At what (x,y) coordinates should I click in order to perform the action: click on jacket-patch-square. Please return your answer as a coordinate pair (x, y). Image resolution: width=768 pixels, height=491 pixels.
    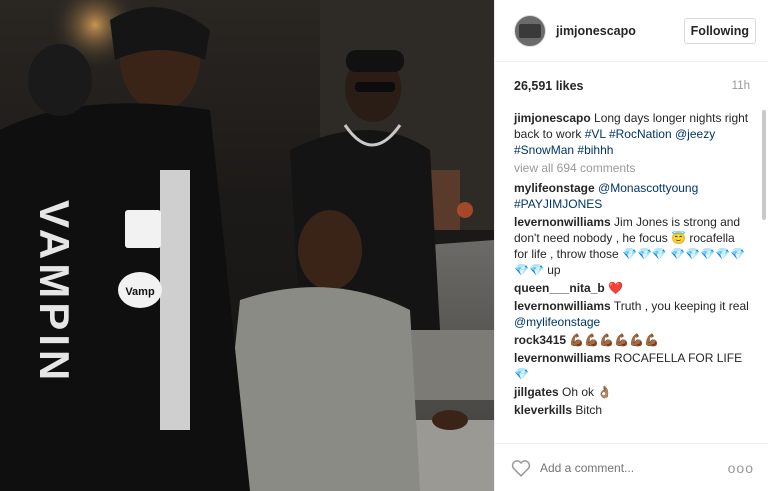
    Looking at the image, I should click on (143, 229).